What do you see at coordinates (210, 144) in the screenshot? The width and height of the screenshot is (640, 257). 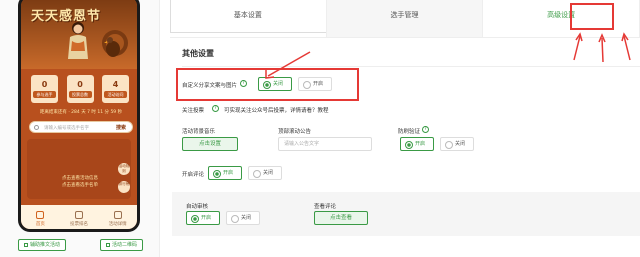 I see `music-set-button: 点击设置` at bounding box center [210, 144].